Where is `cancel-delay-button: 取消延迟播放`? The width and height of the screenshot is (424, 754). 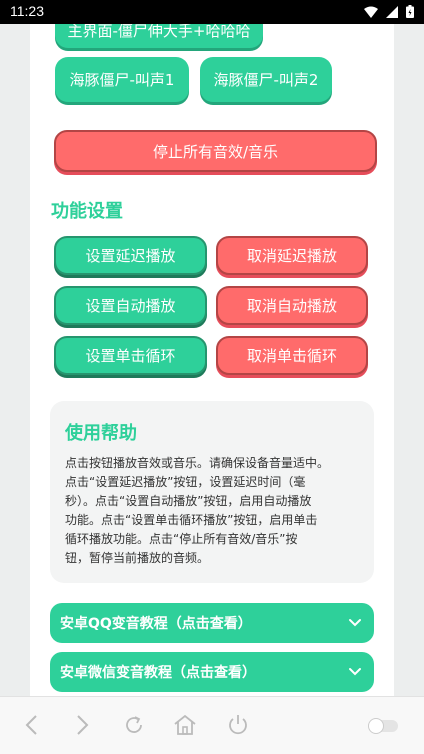
cancel-delay-button: 取消延迟播放 is located at coordinates (292, 255).